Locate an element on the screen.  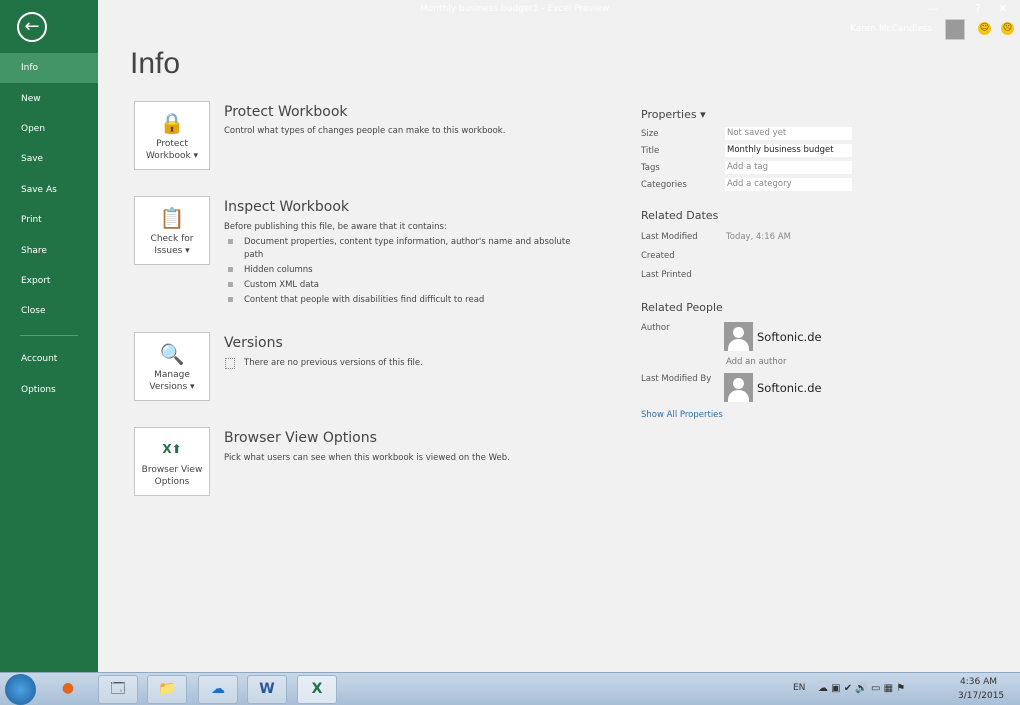
back-button: ← is located at coordinates (32, 27).